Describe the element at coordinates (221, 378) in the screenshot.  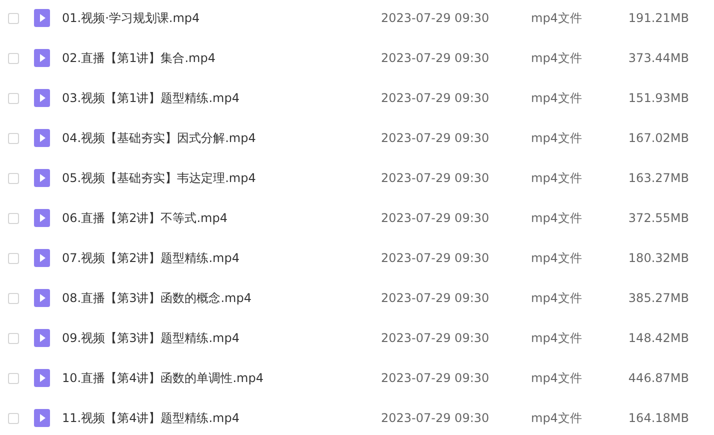
I see `file-name: 10.直播【第4讲】函数的单调性.mp4` at that location.